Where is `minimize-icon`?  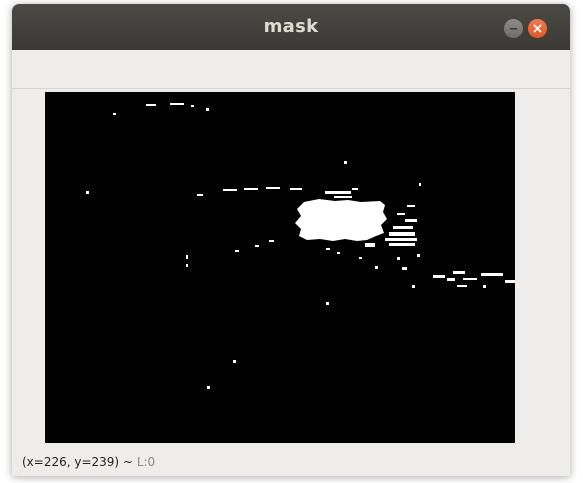 minimize-icon is located at coordinates (513, 29).